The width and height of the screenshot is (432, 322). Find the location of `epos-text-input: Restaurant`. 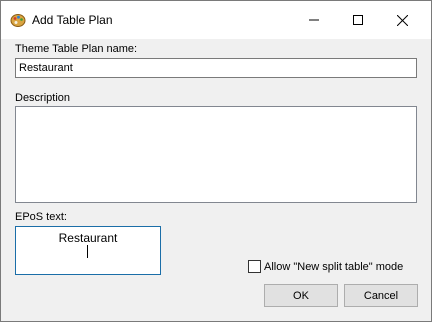

epos-text-input: Restaurant is located at coordinates (88, 250).